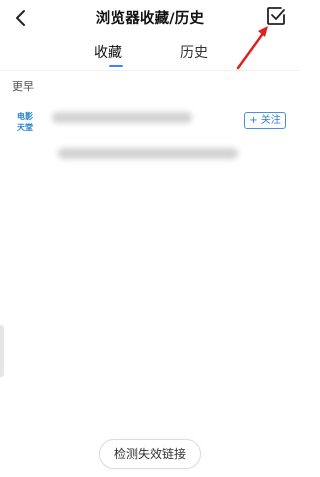  What do you see at coordinates (25, 116) in the screenshot?
I see `svg-text: 电影` at bounding box center [25, 116].